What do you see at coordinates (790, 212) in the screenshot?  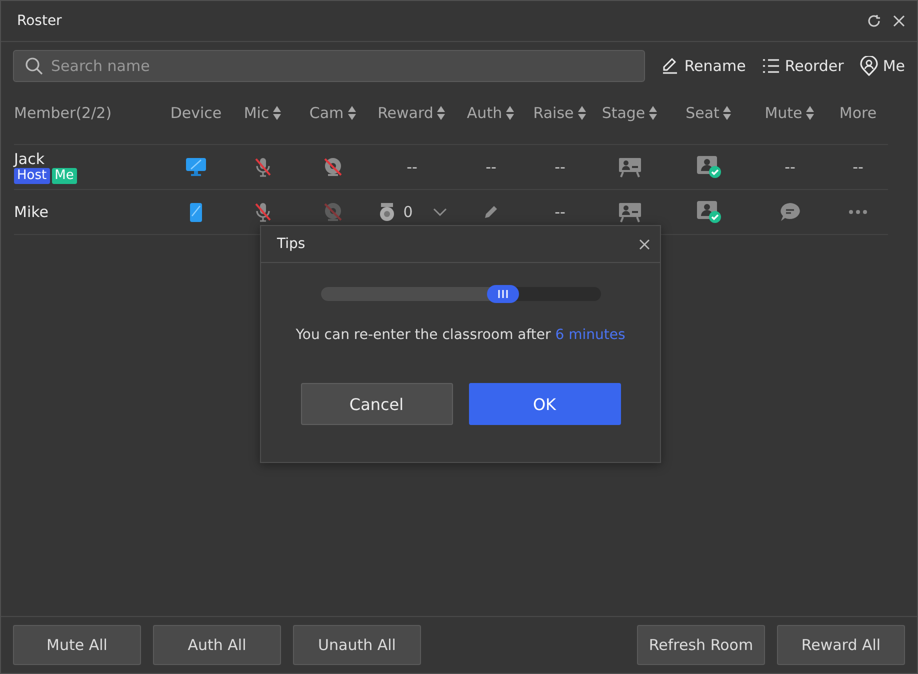 I see `chat-icon` at bounding box center [790, 212].